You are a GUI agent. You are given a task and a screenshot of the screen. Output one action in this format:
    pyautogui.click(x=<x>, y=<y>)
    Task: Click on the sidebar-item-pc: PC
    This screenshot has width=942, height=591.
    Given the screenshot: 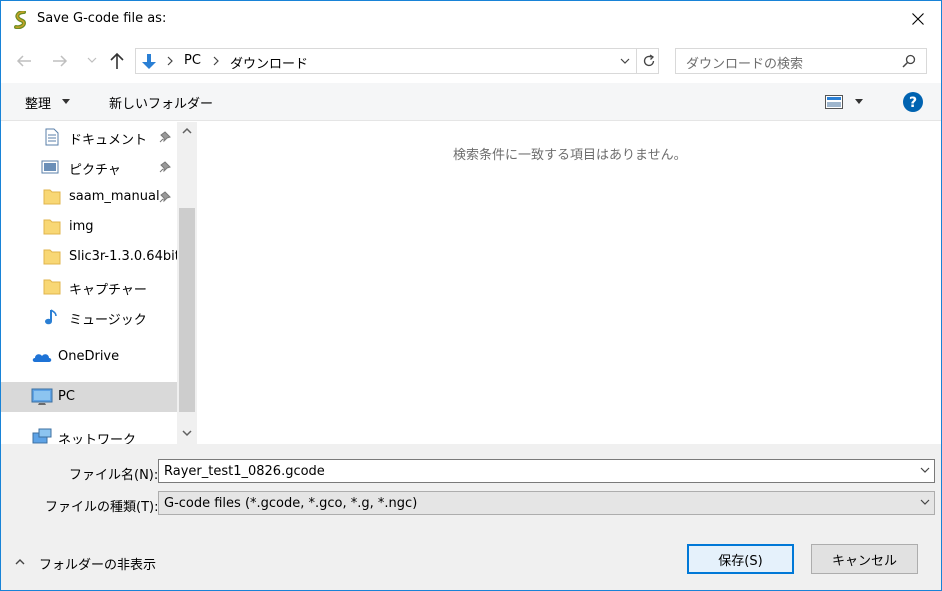 What is the action you would take?
    pyautogui.click(x=89, y=397)
    